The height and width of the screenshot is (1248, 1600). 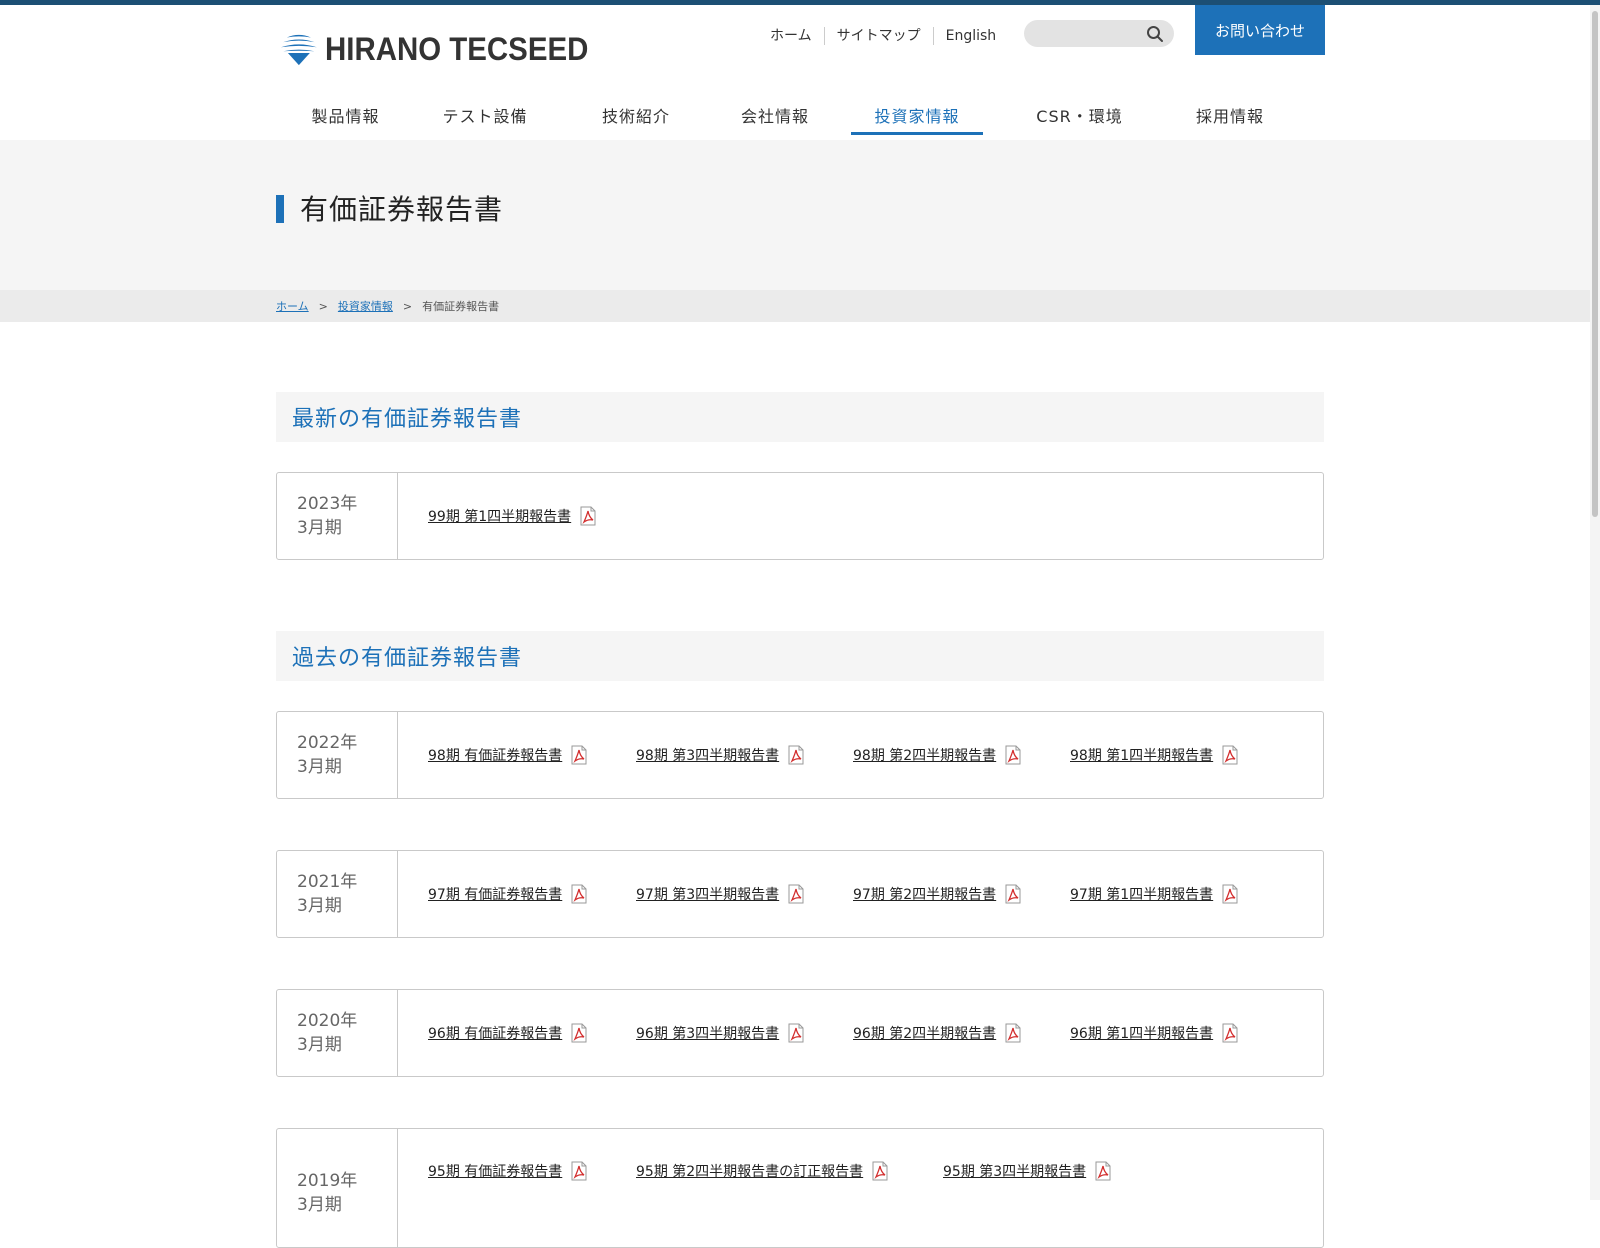 I want to click on contact-button: お問い合わせ, so click(x=1260, y=30).